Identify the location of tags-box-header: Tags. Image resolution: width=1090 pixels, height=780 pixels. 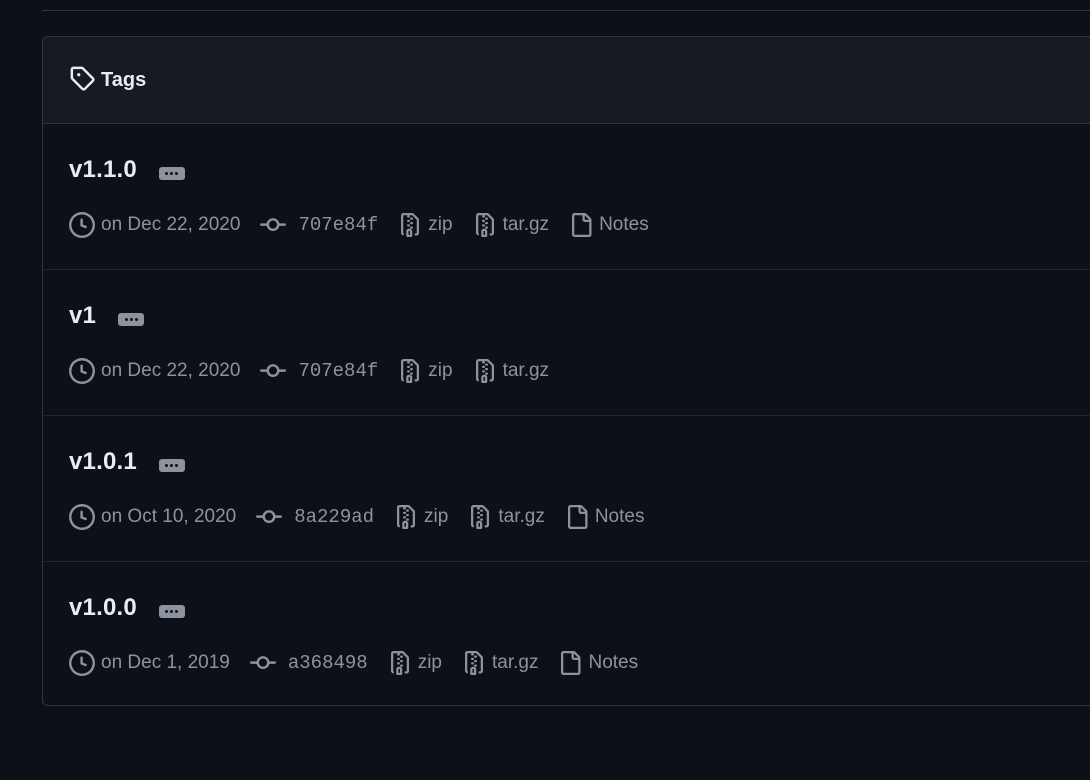
(566, 80).